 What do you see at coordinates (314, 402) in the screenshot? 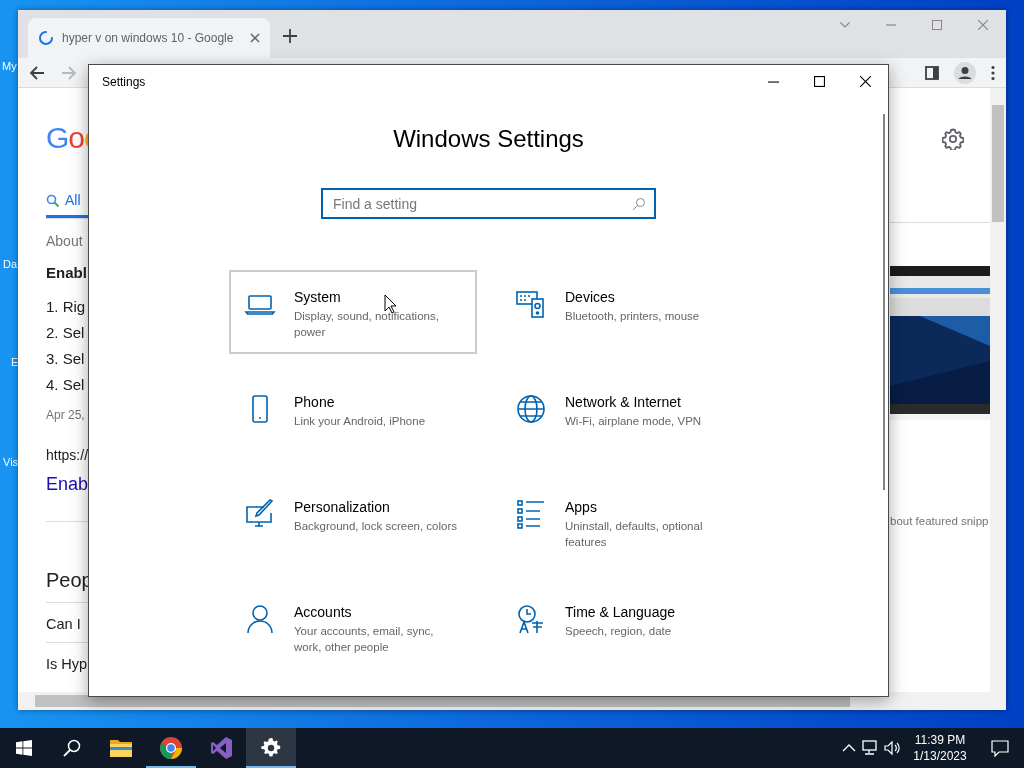
I see `tile-title: Phone` at bounding box center [314, 402].